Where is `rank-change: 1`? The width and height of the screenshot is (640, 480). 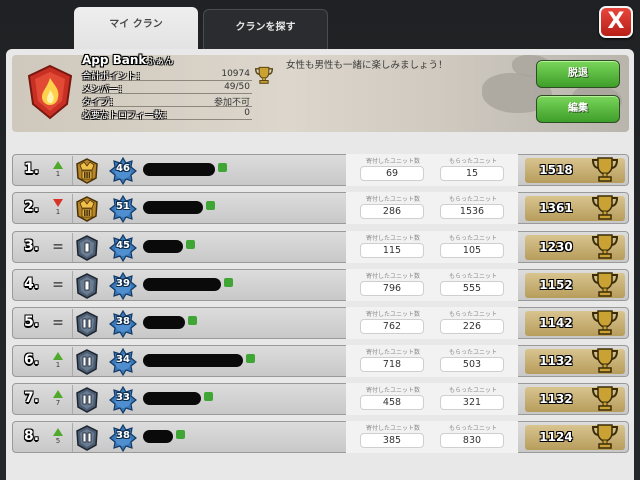 rank-change: 1 is located at coordinates (58, 171).